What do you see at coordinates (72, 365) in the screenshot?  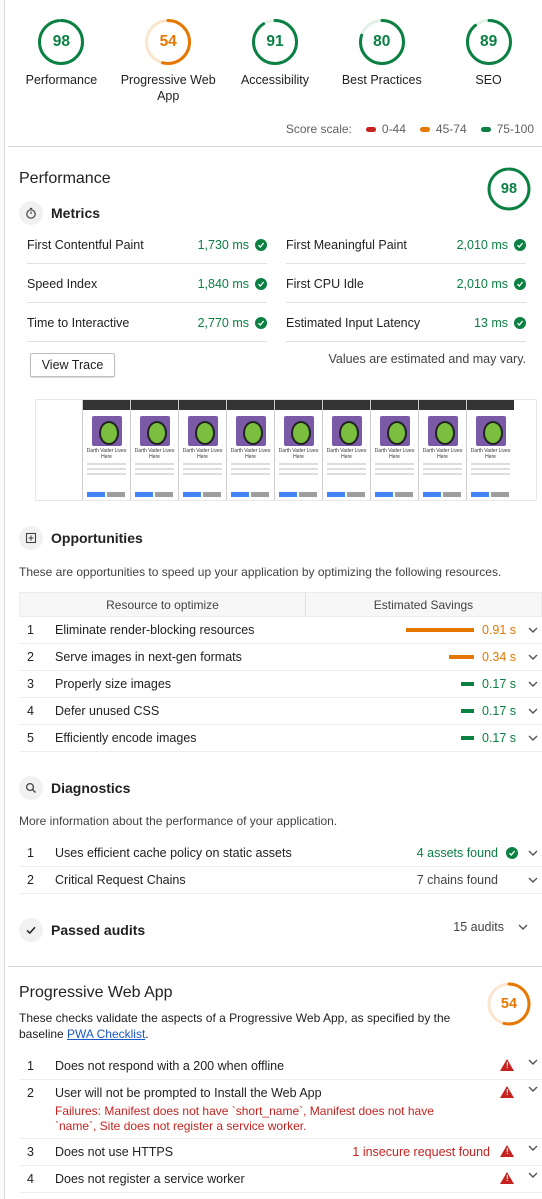 I see `view-trace-button: View Trace` at bounding box center [72, 365].